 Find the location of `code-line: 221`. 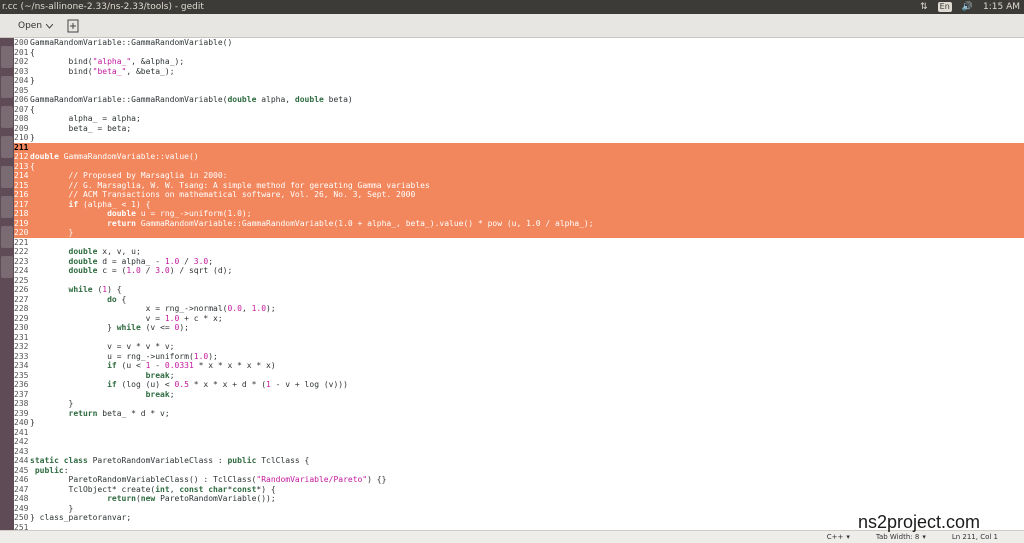

code-line: 221 is located at coordinates (519, 243).